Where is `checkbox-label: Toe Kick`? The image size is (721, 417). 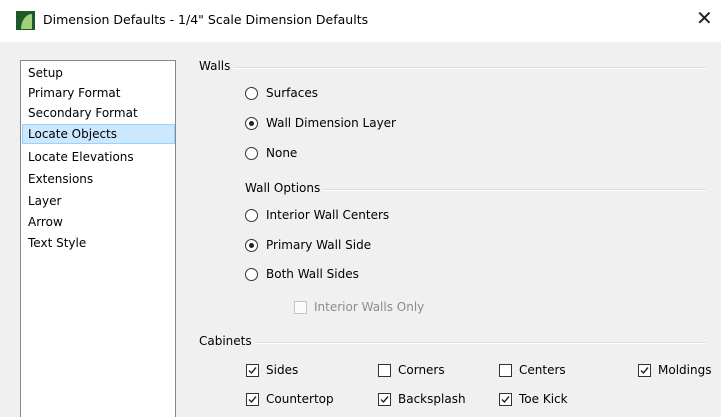
checkbox-label: Toe Kick is located at coordinates (543, 399).